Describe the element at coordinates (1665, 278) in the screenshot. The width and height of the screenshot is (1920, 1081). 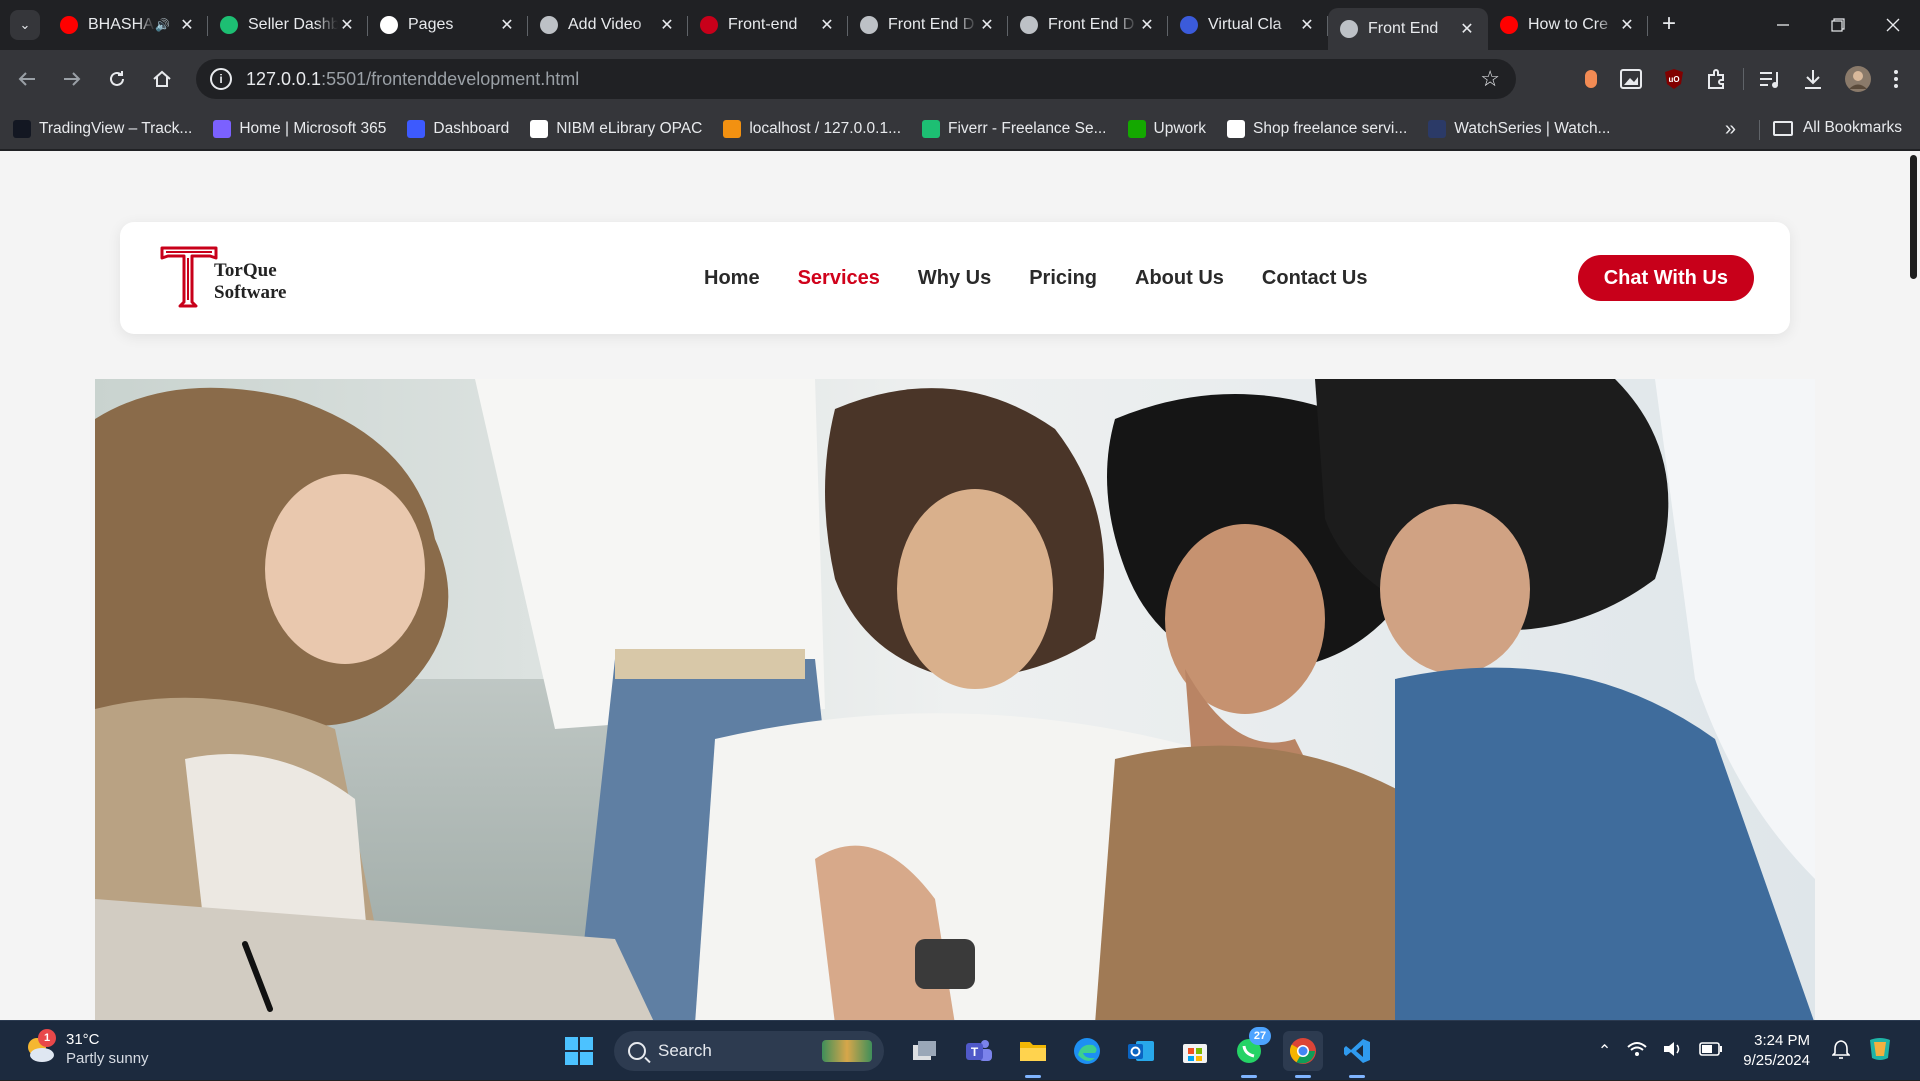
I see `chat-with-us-button: Chat With Us` at that location.